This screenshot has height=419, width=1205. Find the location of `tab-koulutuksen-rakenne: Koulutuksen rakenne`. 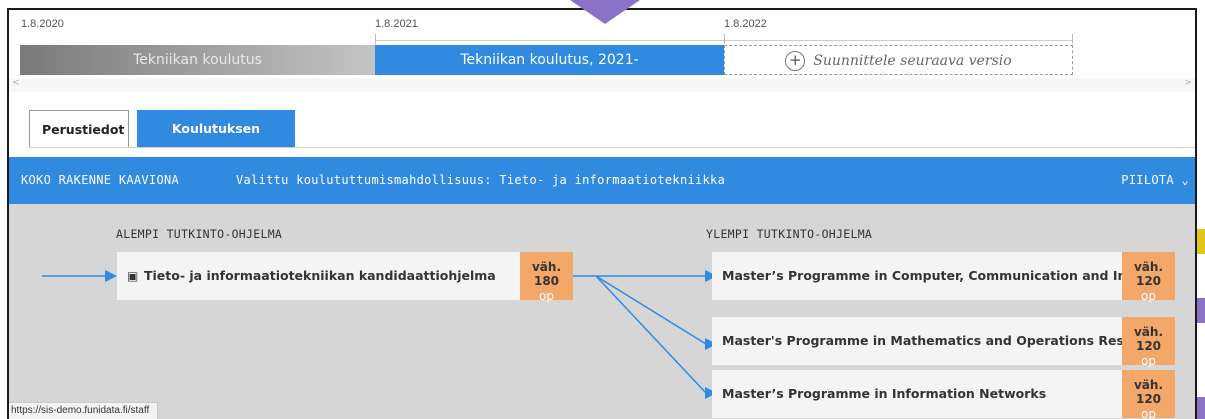

tab-koulutuksen-rakenne: Koulutuksen rakenne is located at coordinates (216, 141).